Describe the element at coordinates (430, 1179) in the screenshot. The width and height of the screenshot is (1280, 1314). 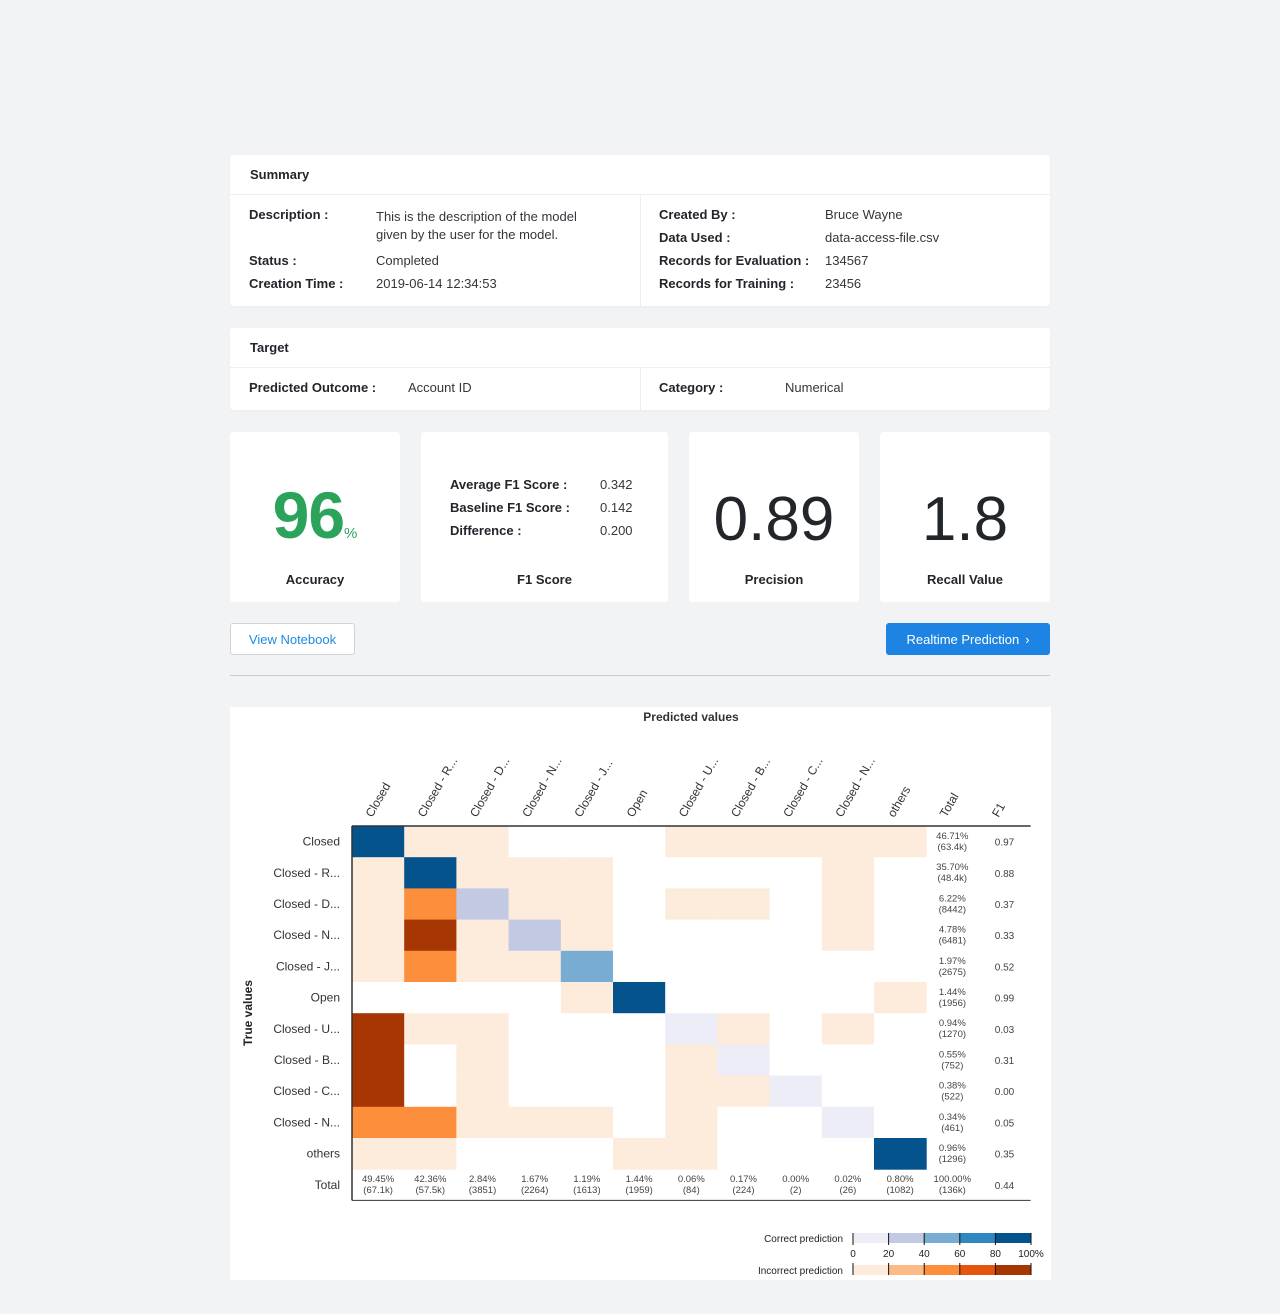
I see `column-total-percent: 42.36%` at that location.